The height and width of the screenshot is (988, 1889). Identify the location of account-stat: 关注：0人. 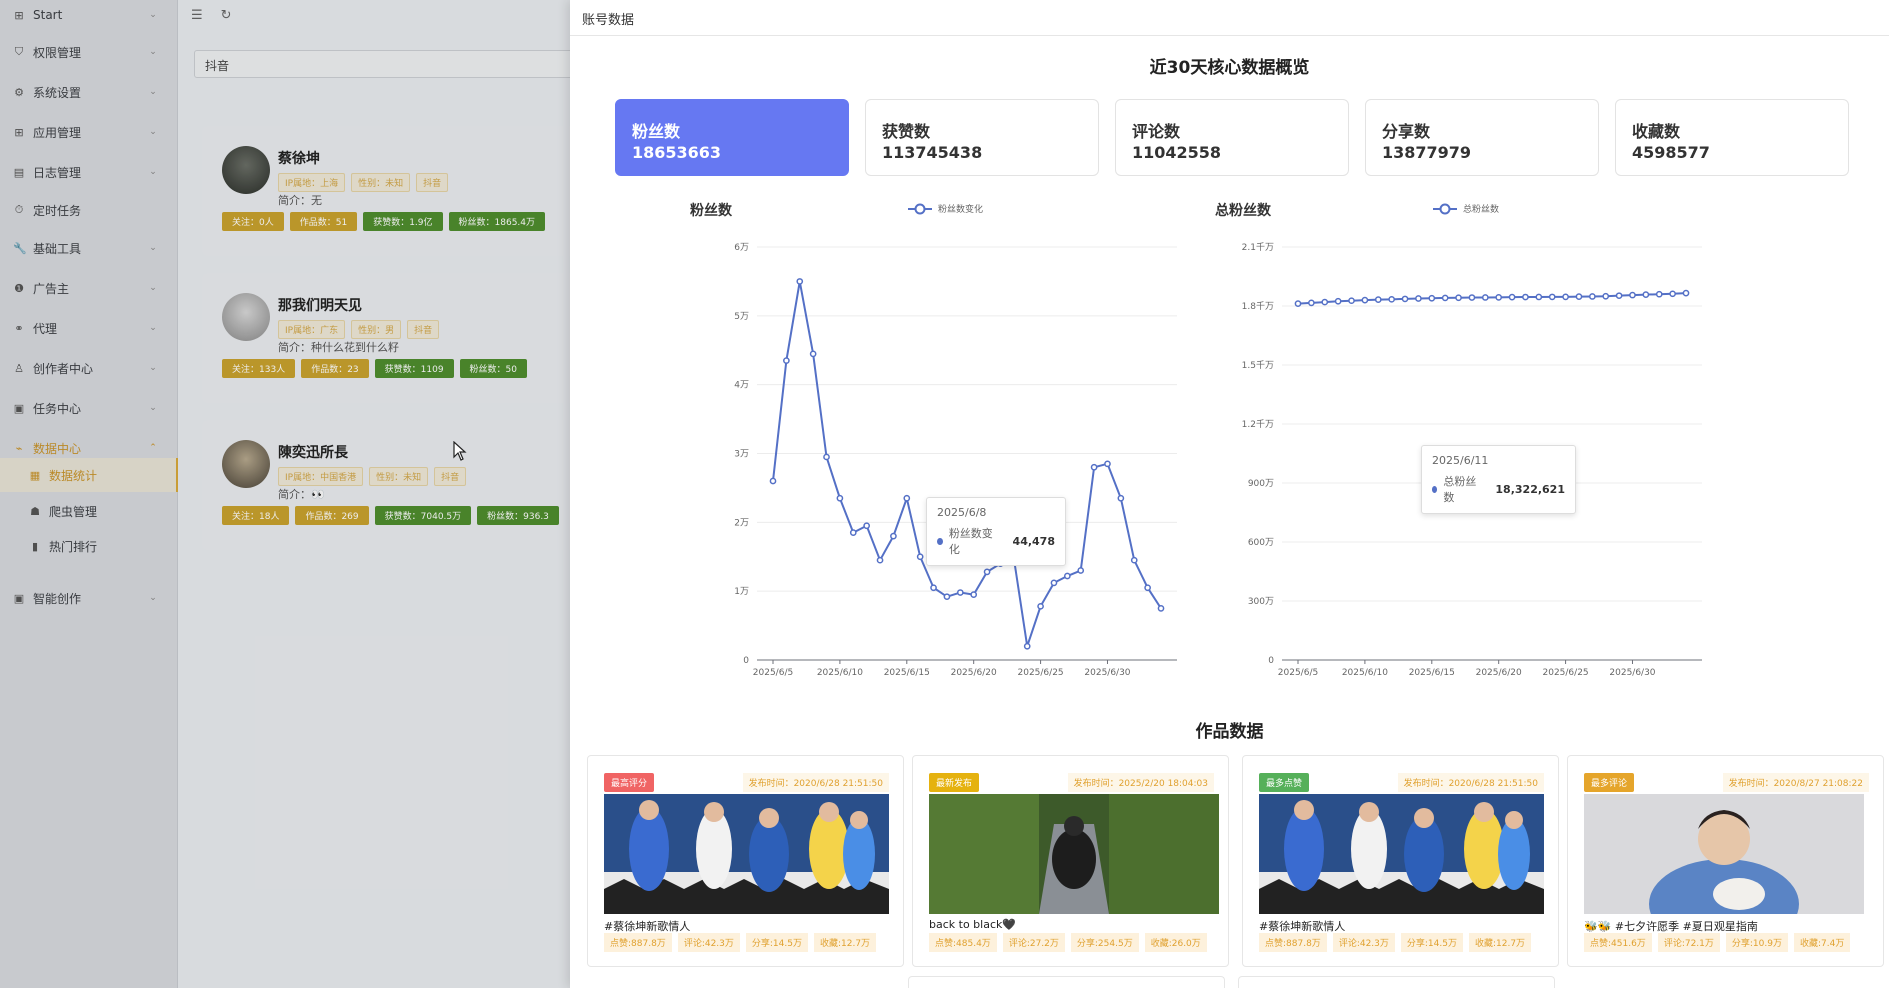
(253, 221).